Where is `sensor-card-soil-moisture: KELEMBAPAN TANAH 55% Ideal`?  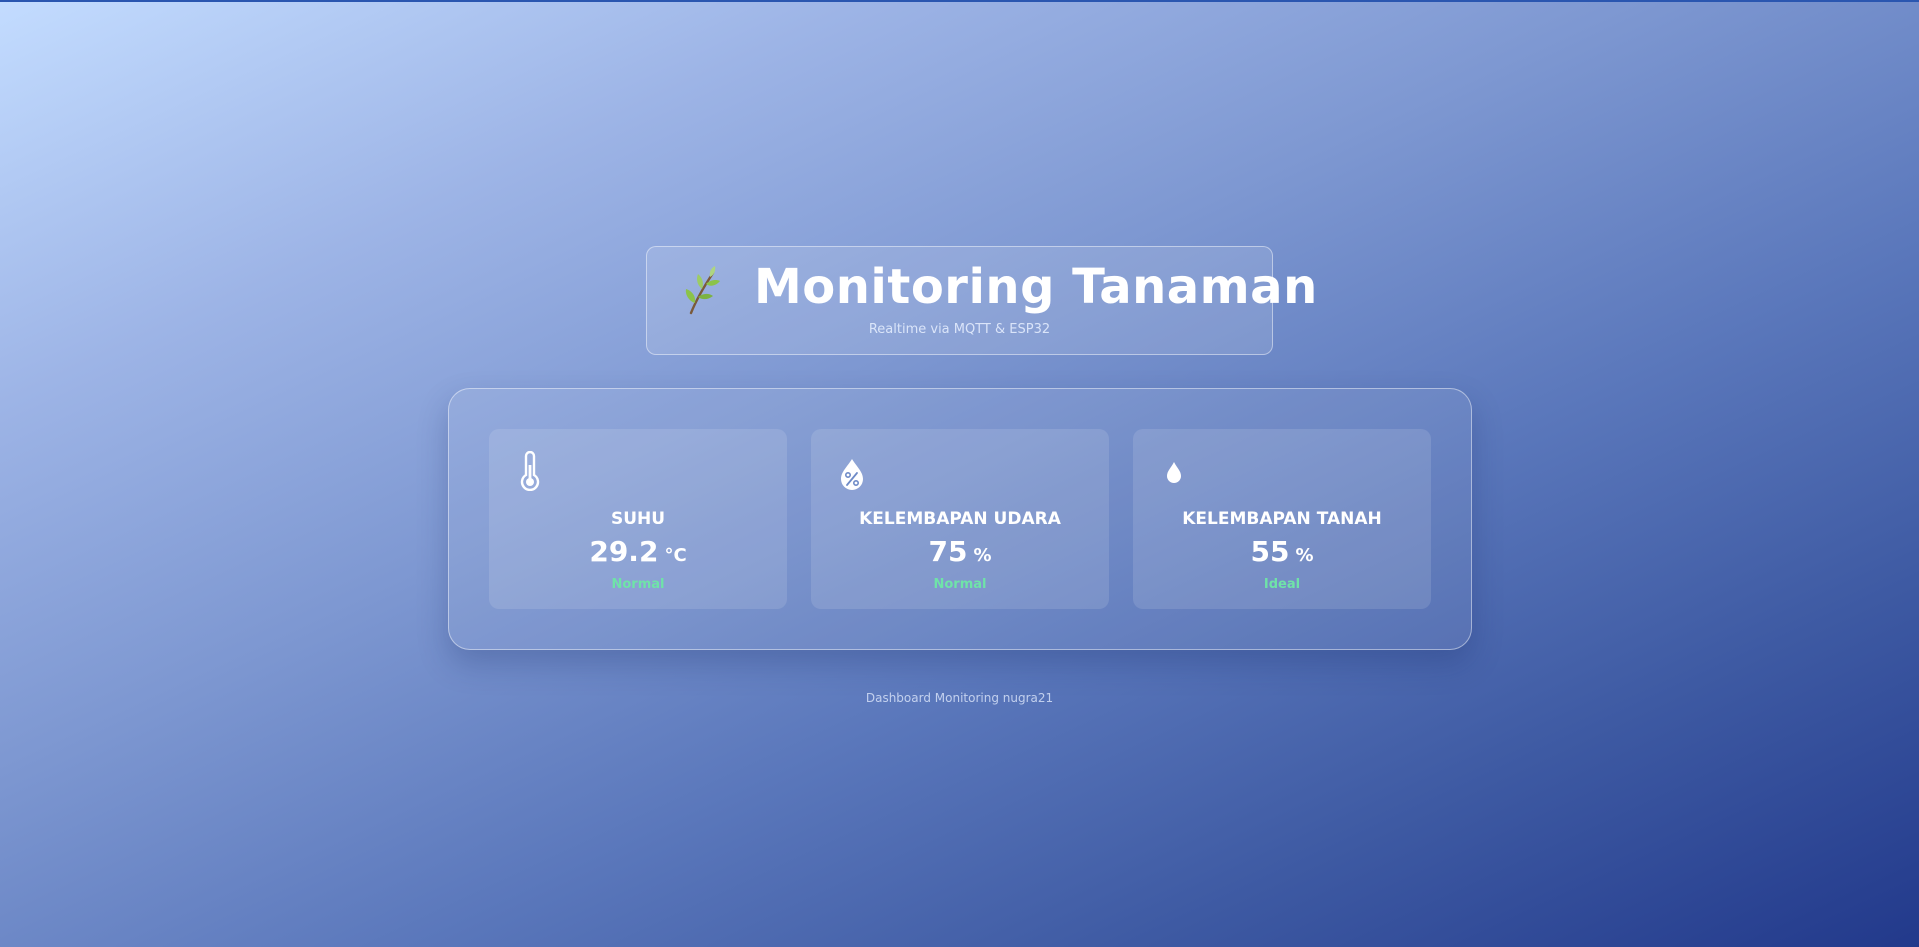
sensor-card-soil-moisture: KELEMBAPAN TANAH 55% Ideal is located at coordinates (1282, 519).